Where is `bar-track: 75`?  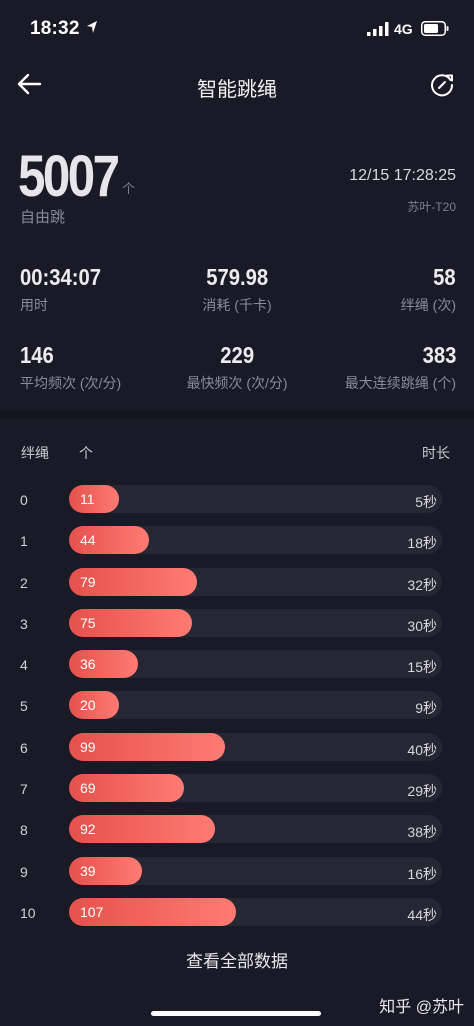
bar-track: 75 is located at coordinates (255, 622).